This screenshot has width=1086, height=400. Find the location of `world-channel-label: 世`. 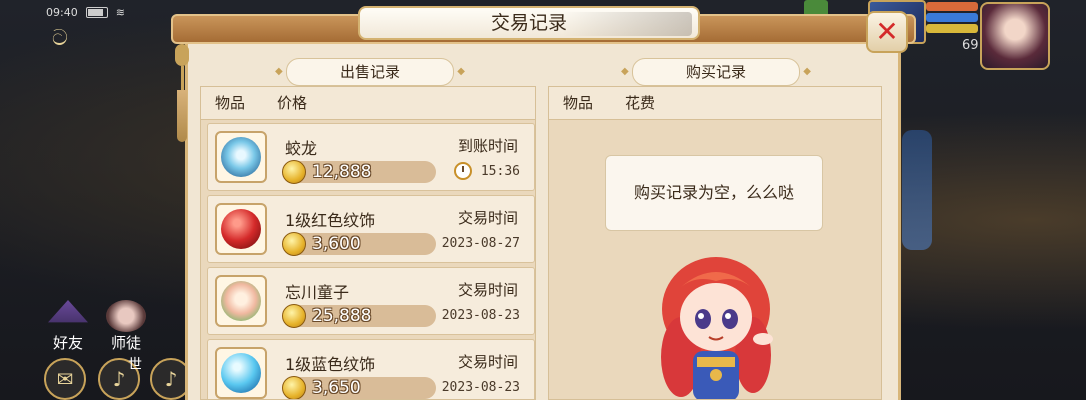

world-channel-label: 世 is located at coordinates (135, 365).